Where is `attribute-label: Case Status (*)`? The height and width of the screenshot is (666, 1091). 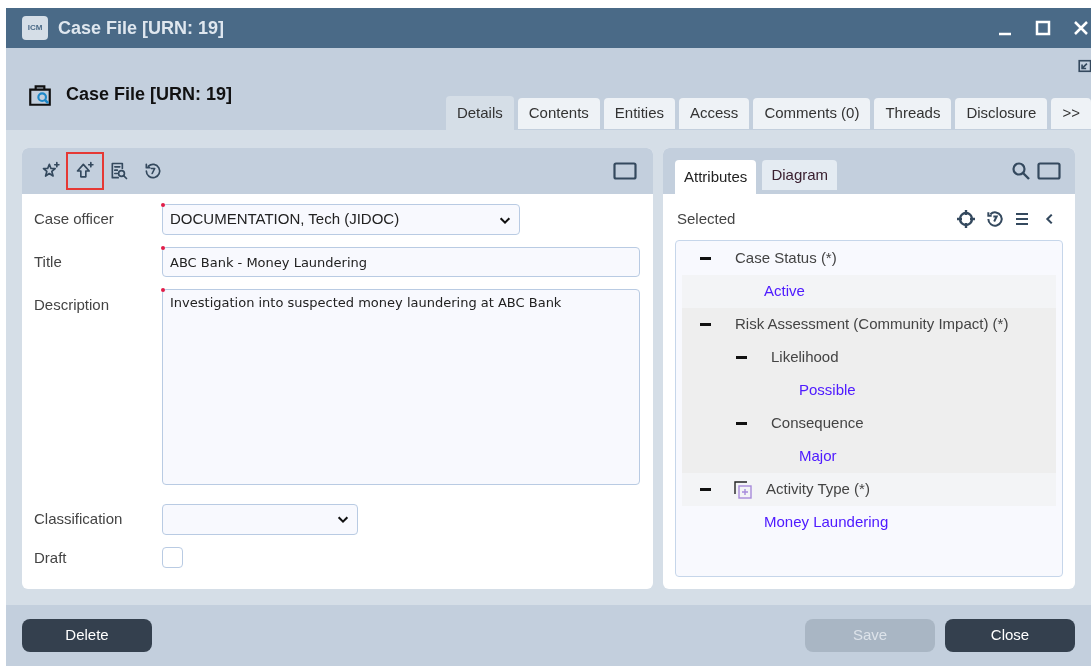 attribute-label: Case Status (*) is located at coordinates (786, 258).